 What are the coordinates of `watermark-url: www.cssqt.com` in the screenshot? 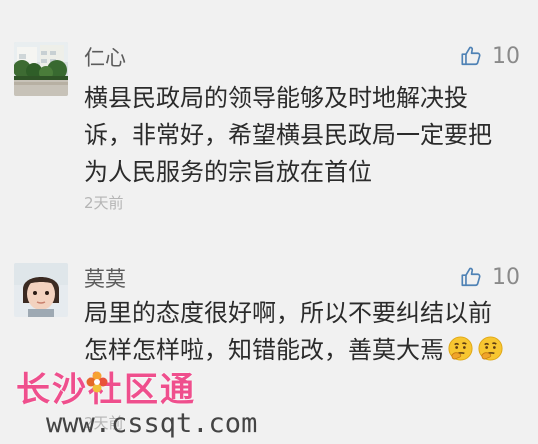 It's located at (152, 423).